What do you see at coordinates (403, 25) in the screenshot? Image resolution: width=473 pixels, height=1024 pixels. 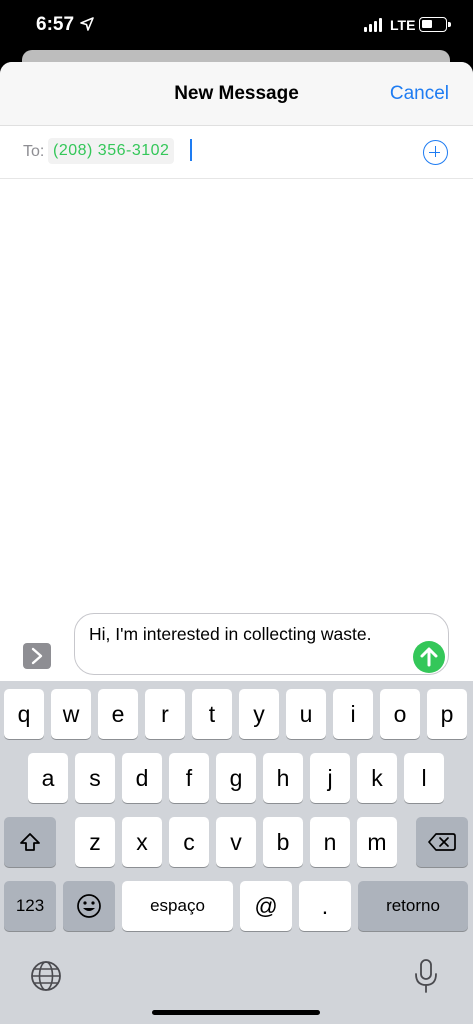 I see `network-label: LTE` at bounding box center [403, 25].